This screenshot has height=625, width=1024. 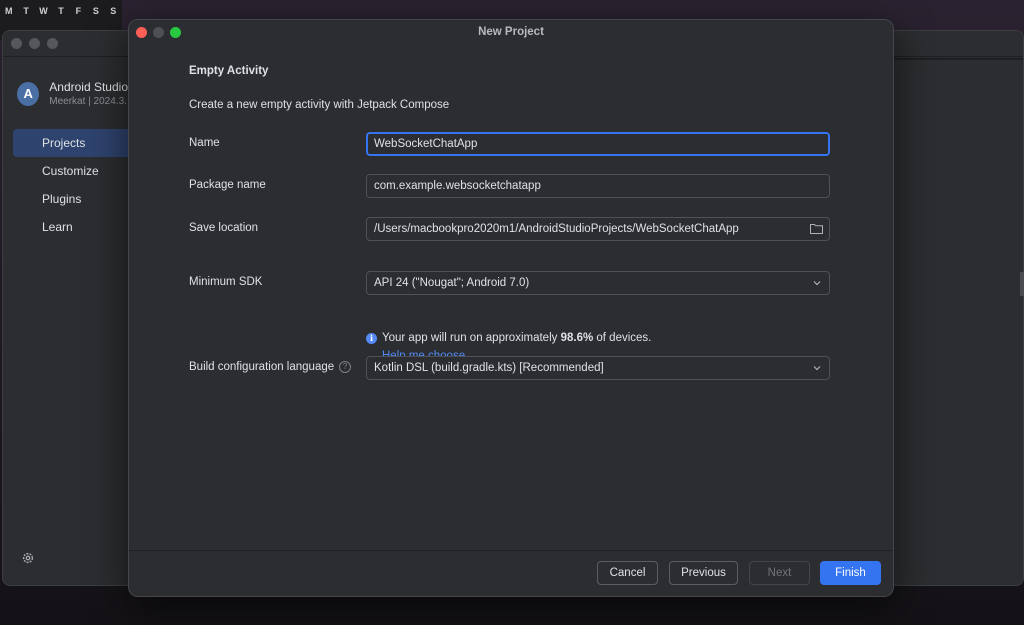 What do you see at coordinates (224, 228) in the screenshot?
I see `save-location-label: Save location` at bounding box center [224, 228].